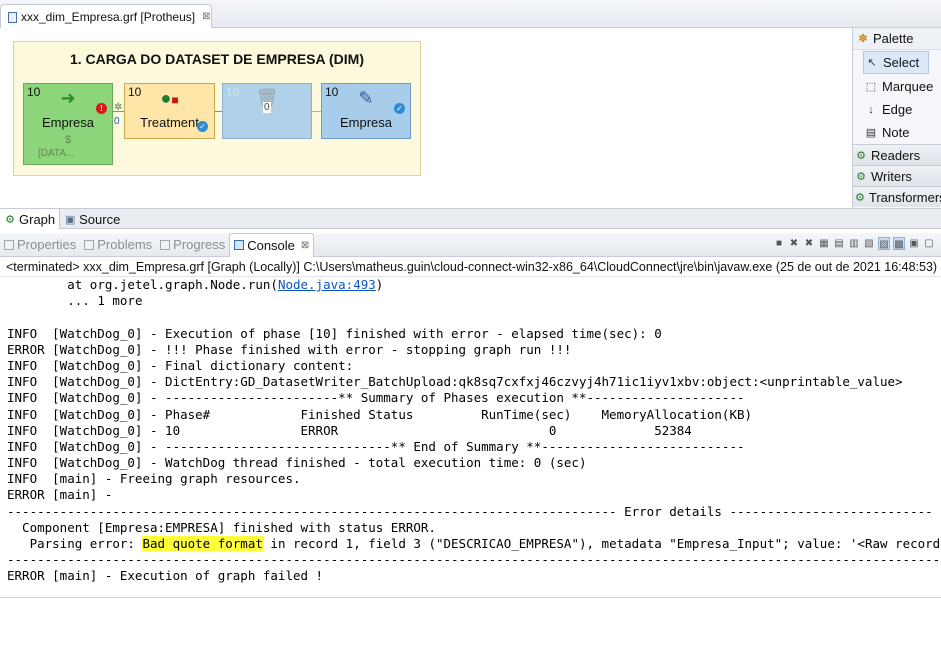 The width and height of the screenshot is (941, 647). I want to click on console-toolbar: ■ ✖ ✖ ▦ ▤ ▥ ▧ ▨ ▩ ▣ ▢, so click(854, 243).